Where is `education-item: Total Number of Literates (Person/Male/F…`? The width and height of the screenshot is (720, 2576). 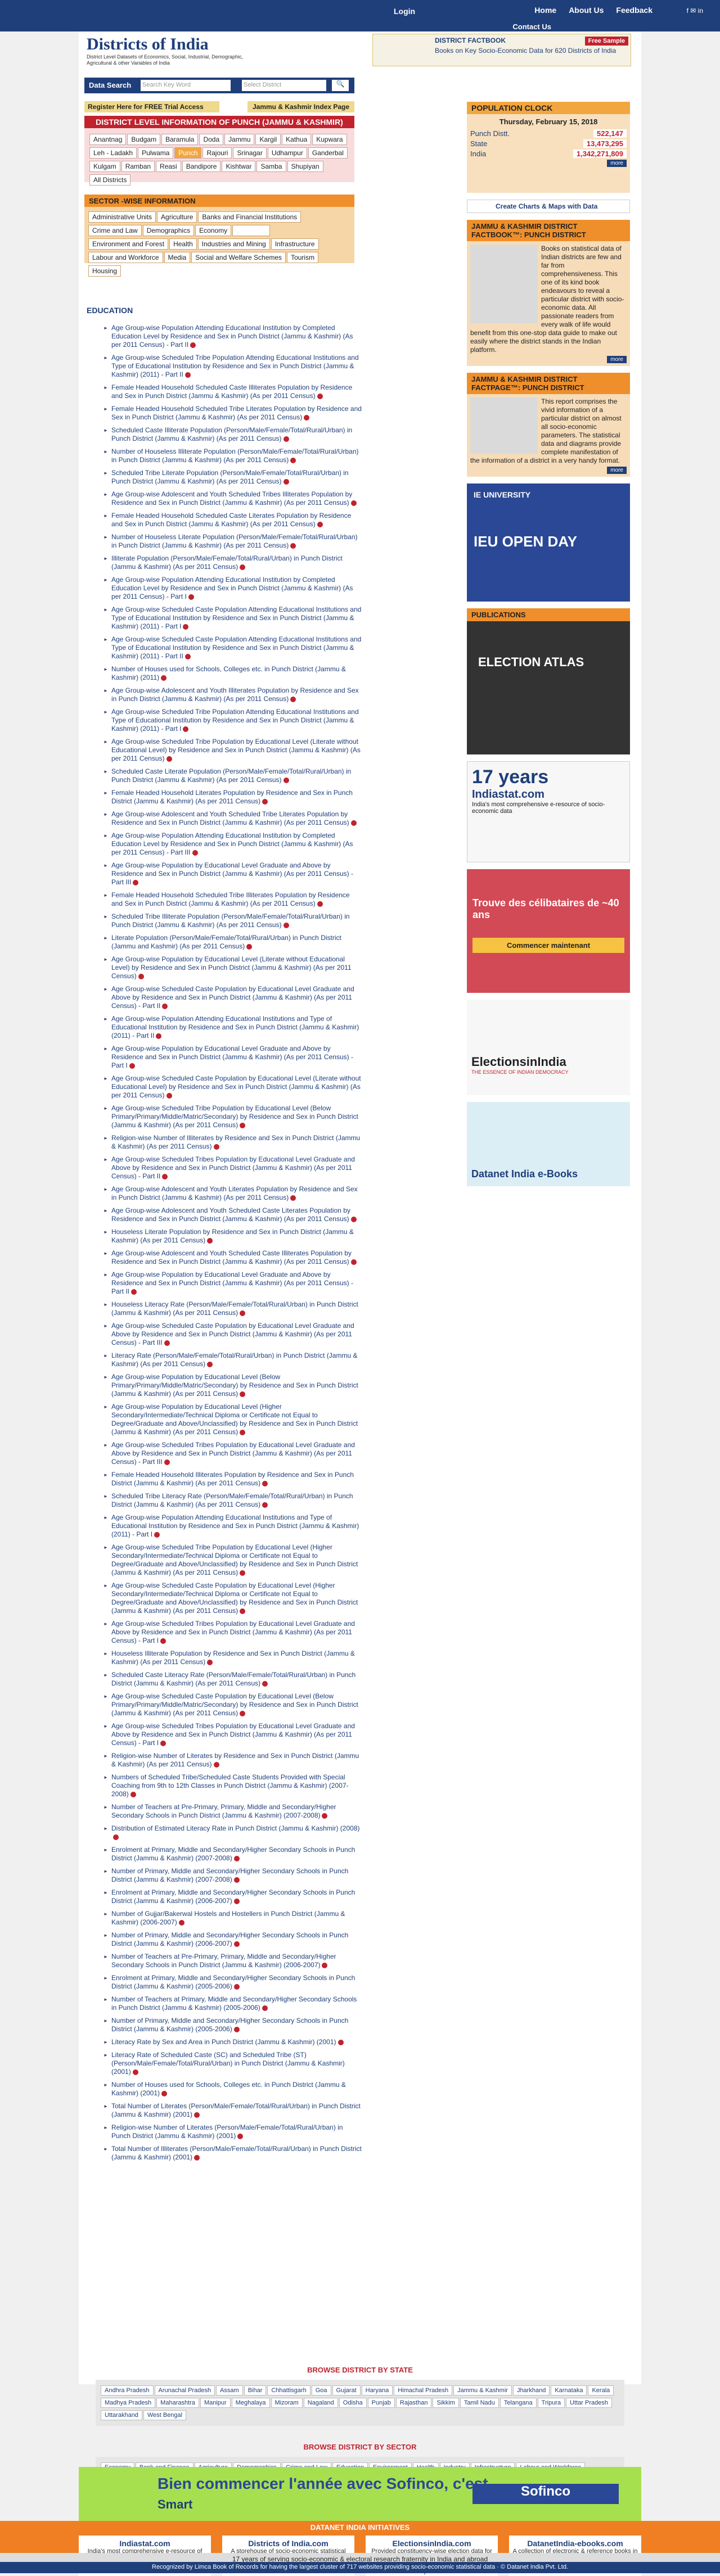
education-item: Total Number of Literates (Person/Male/F… is located at coordinates (233, 2110).